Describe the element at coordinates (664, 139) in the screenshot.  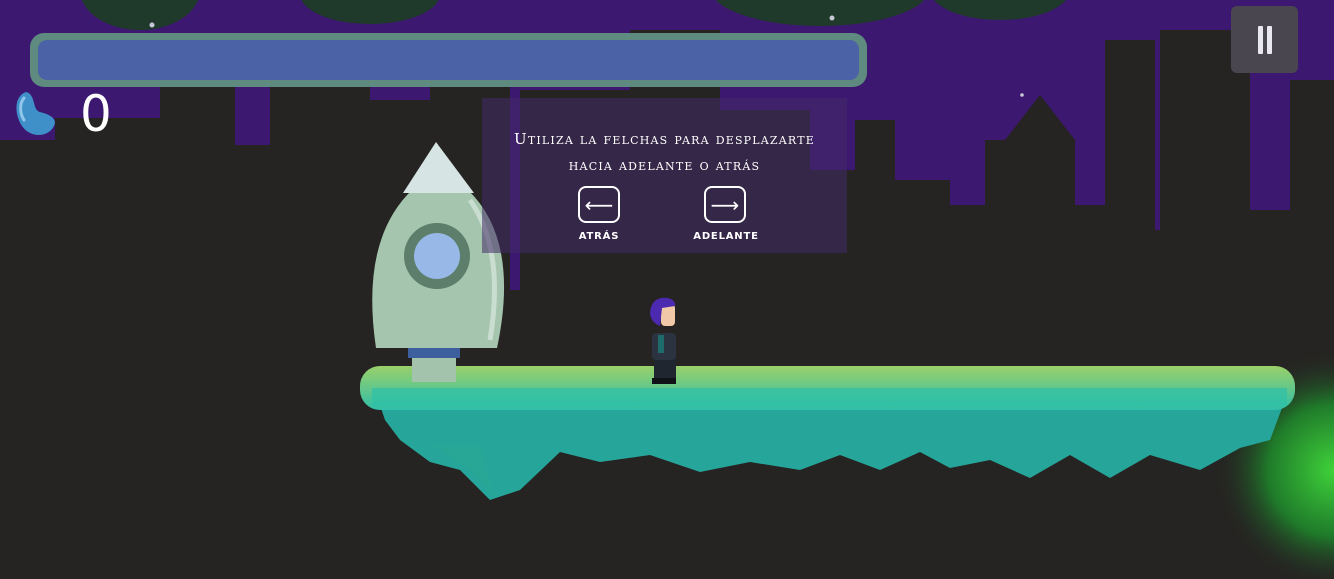
I see `tutorial-line-1: Utiliza la felchas para desplazarte` at that location.